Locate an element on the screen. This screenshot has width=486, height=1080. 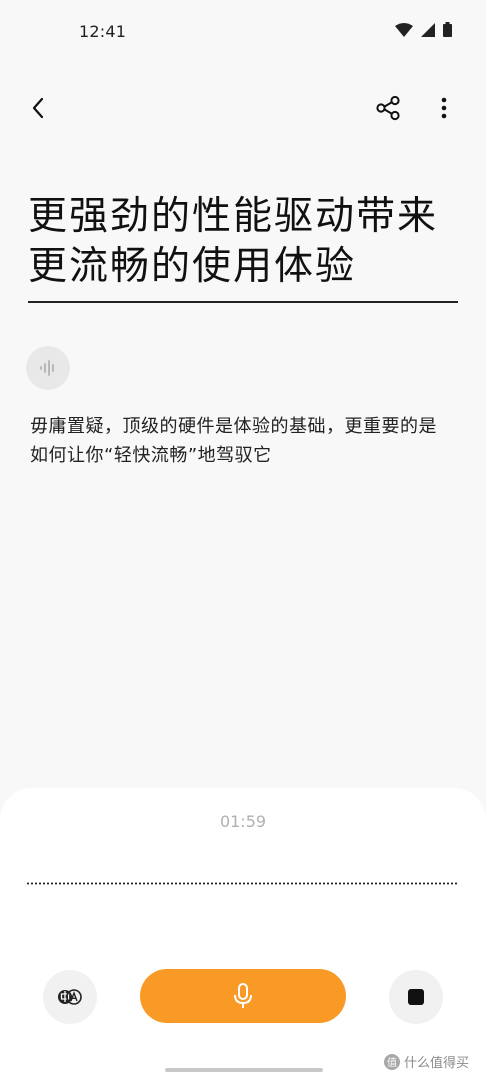
top-toolbar is located at coordinates (243, 108).